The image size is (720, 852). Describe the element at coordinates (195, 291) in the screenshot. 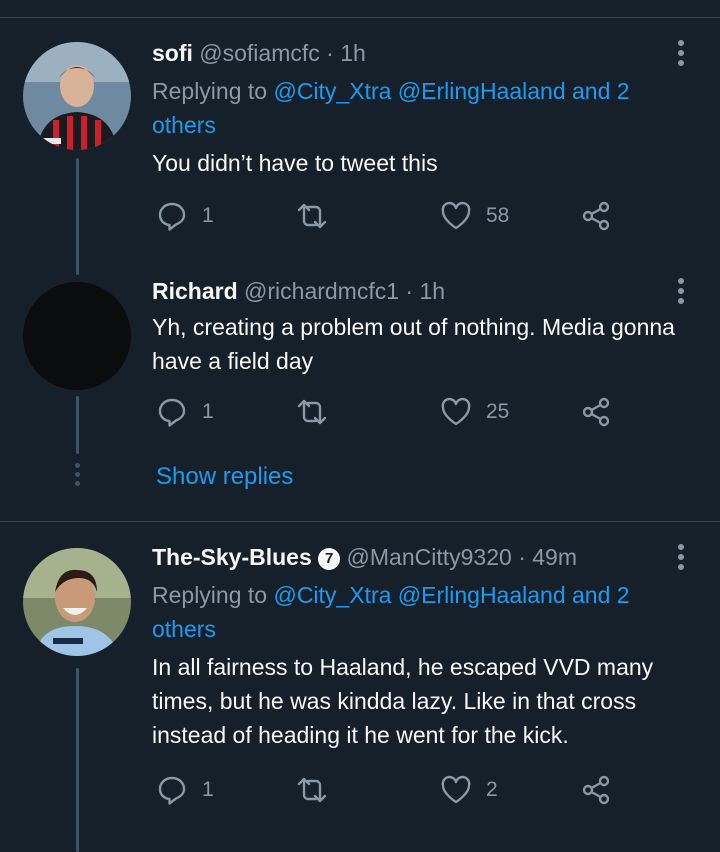

I see `display-name: Richard` at that location.